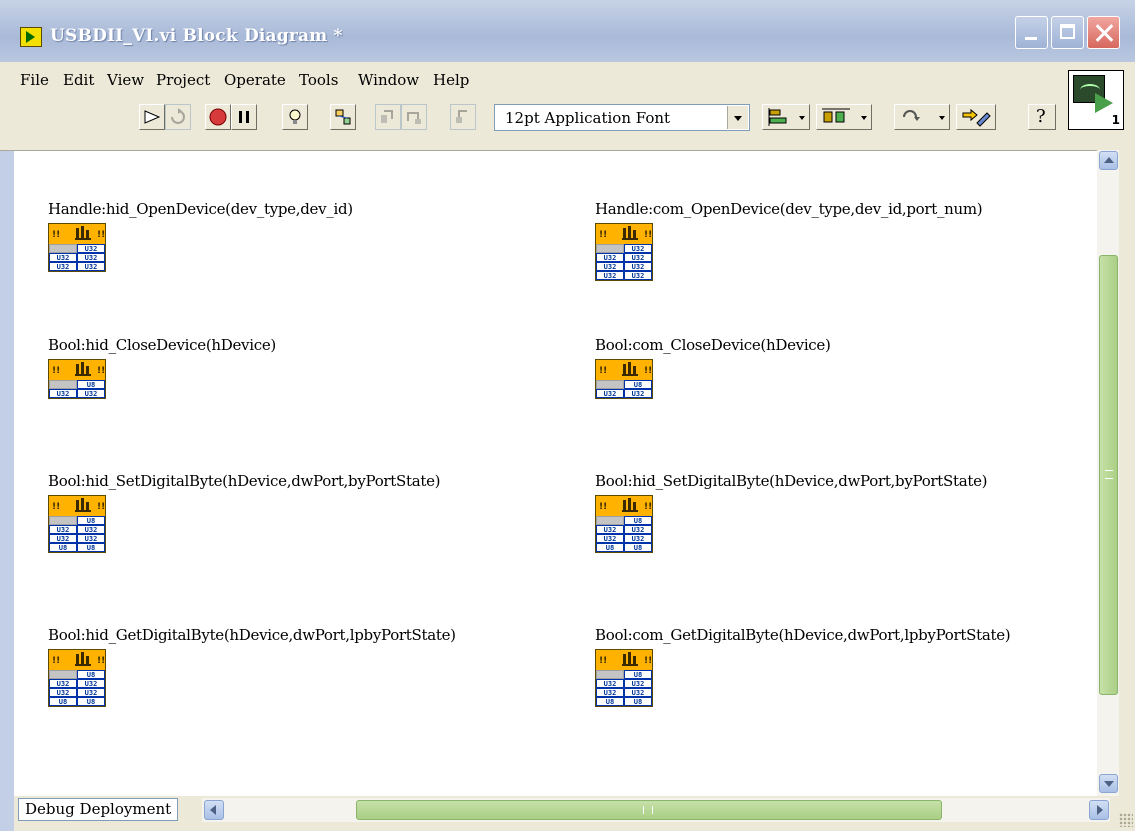  I want to click on context-help-button: ?, so click(1042, 117).